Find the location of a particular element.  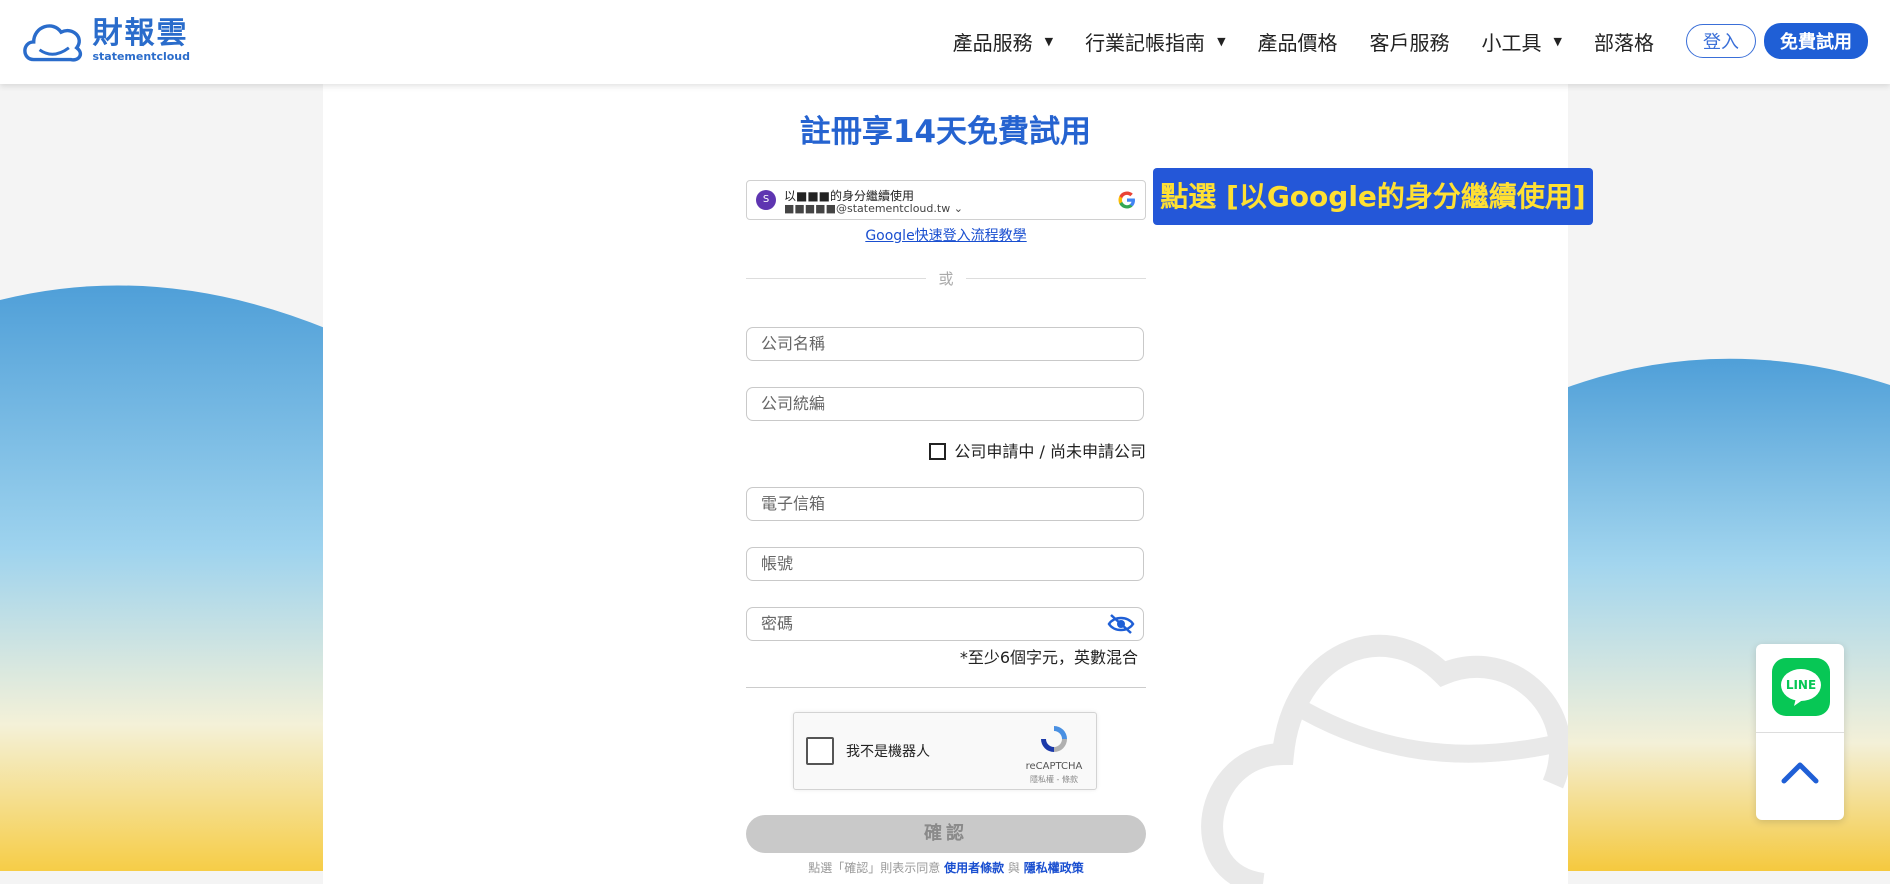

nav-products-label: 產品服務 is located at coordinates (992, 42).